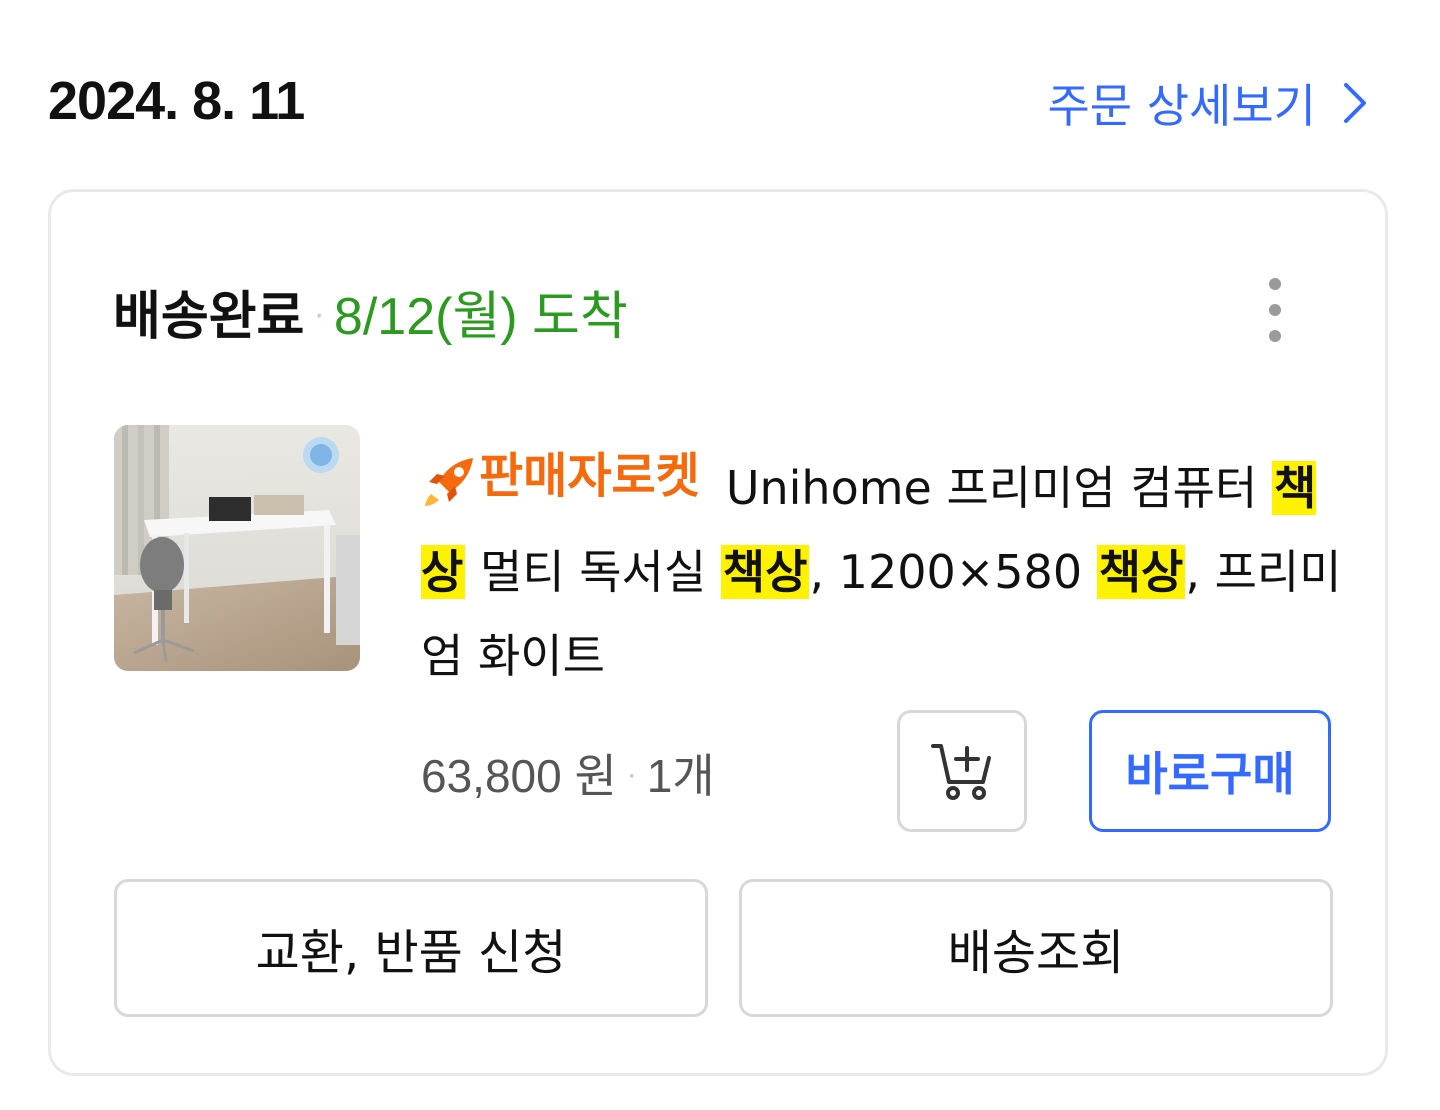 This screenshot has width=1440, height=1110. What do you see at coordinates (1355, 103) in the screenshot?
I see `chevron-right-icon` at bounding box center [1355, 103].